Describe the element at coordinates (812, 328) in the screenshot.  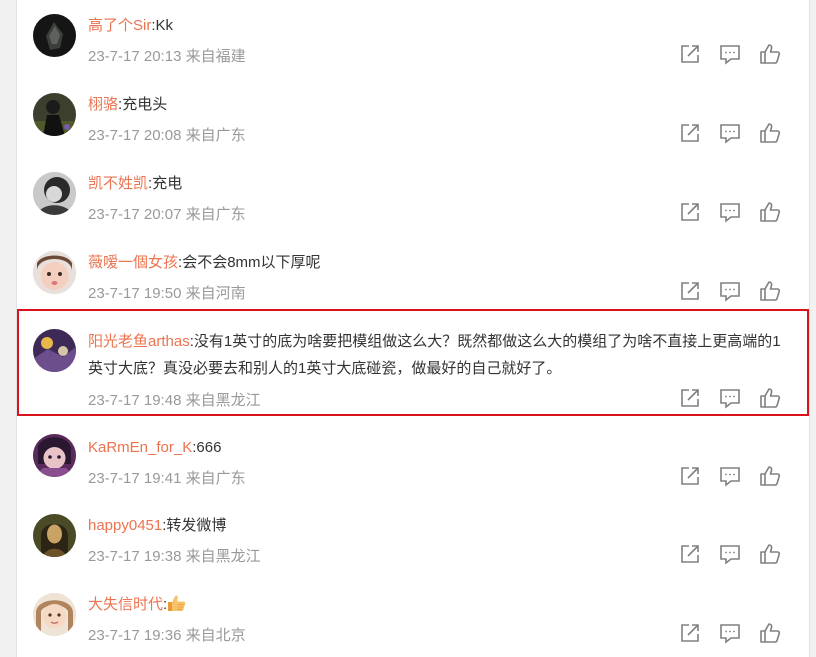
I see `right-scrollbar` at that location.